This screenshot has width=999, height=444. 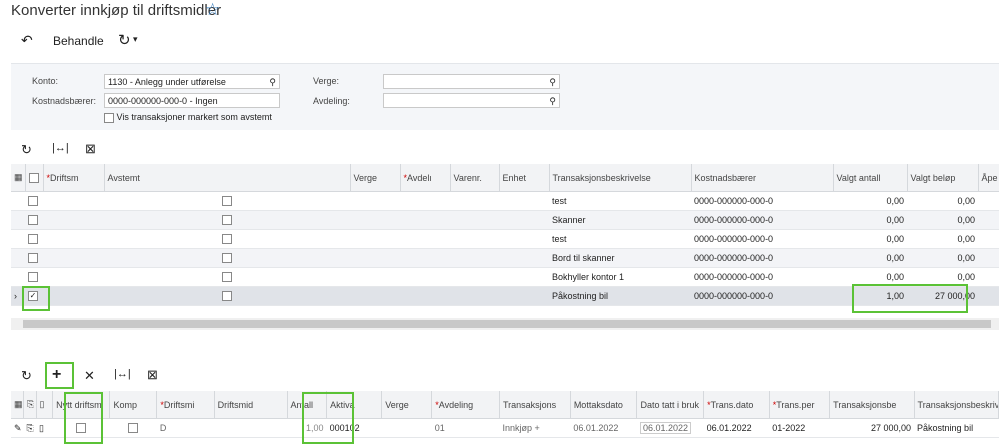 I want to click on col-driftsm: *Driftsm, so click(x=74, y=178).